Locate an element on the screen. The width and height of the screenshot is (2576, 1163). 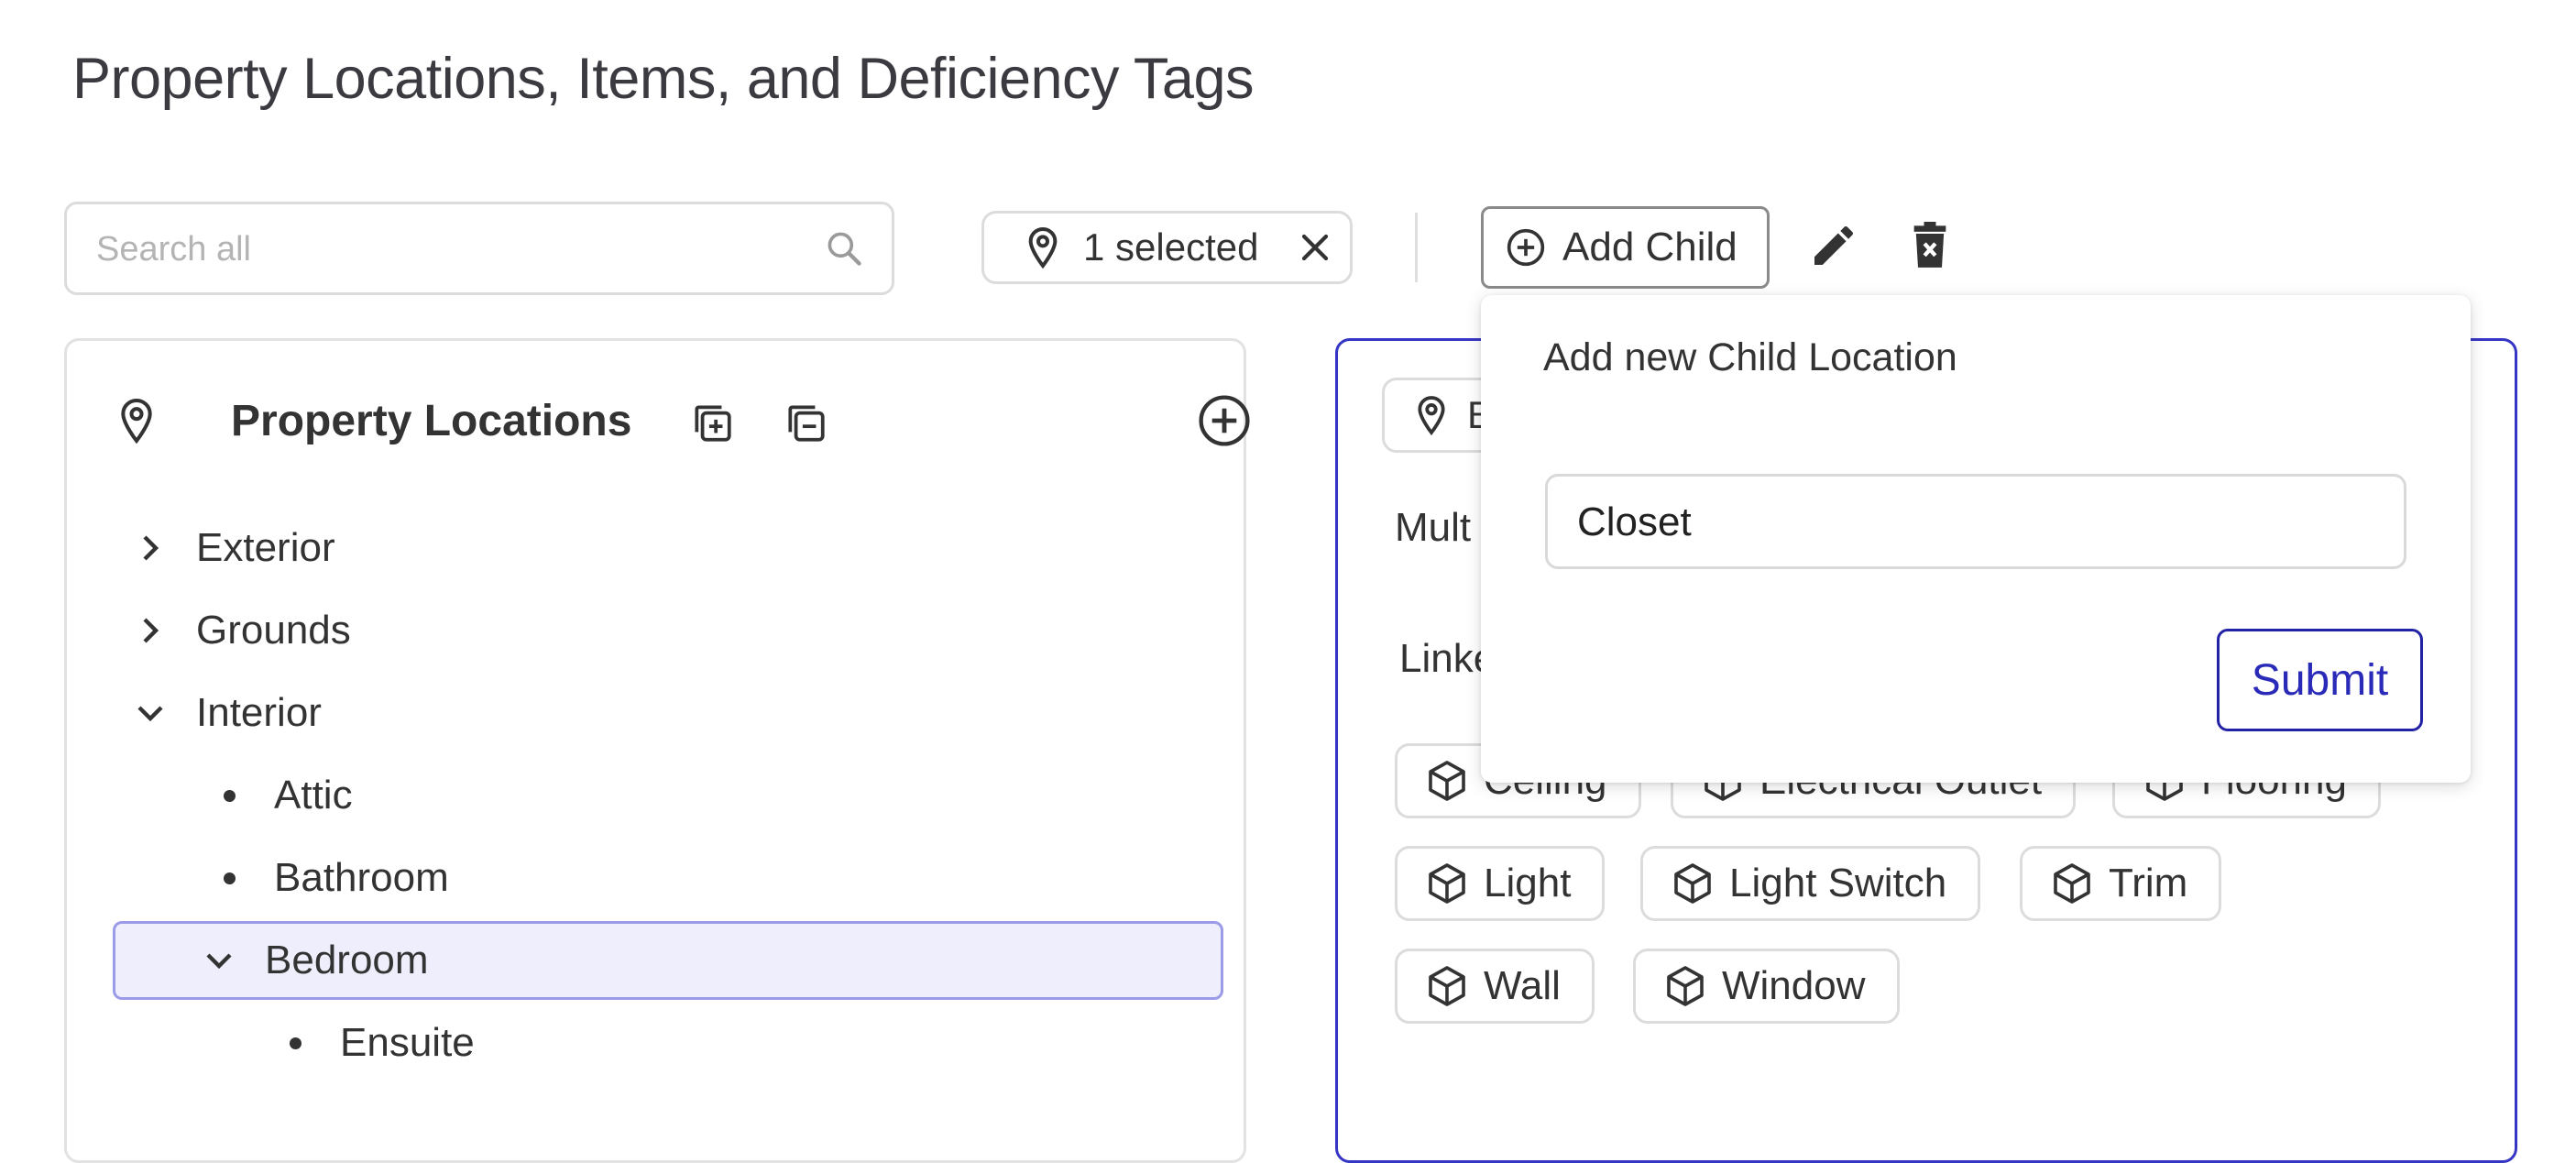
tree-item-interior: Interior is located at coordinates (227, 713).